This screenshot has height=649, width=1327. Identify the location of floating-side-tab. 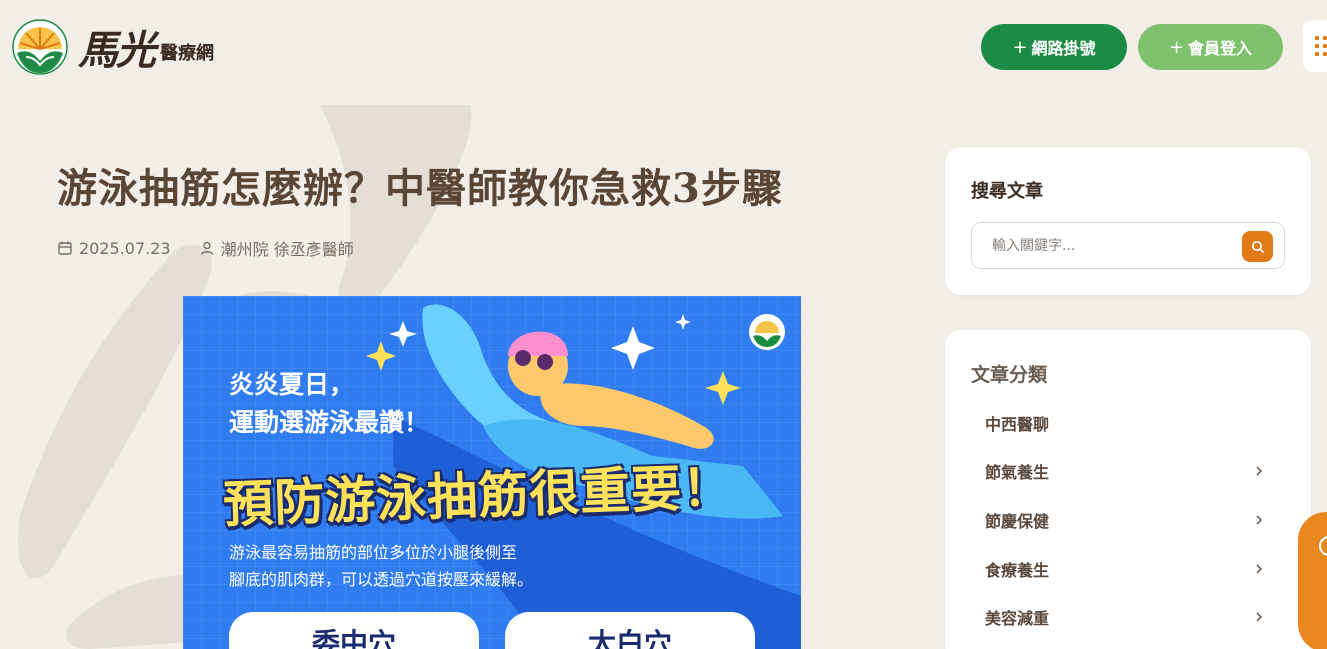
(1312, 580).